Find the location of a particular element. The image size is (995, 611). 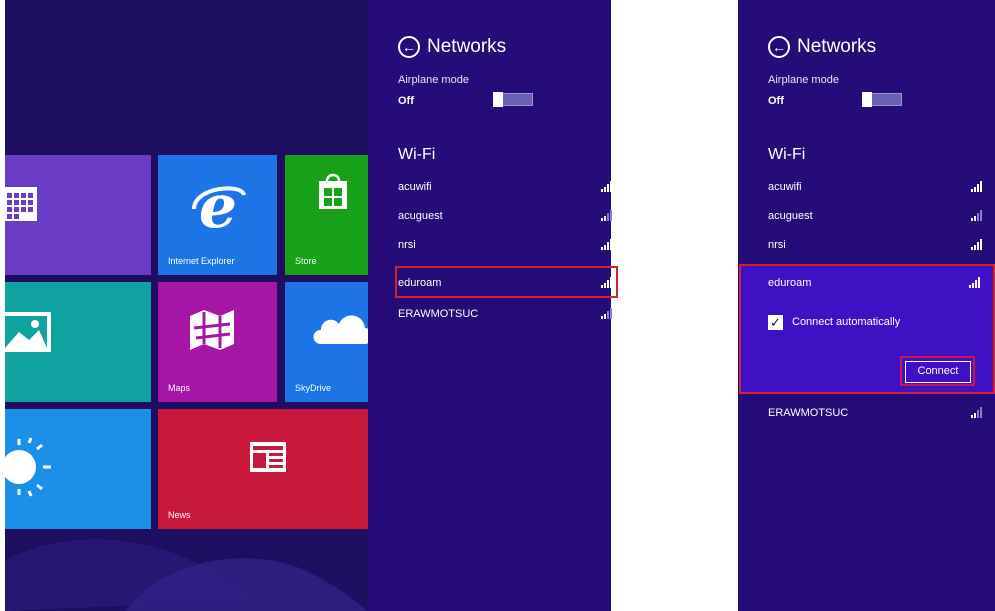

tile-news: News is located at coordinates (263, 469).